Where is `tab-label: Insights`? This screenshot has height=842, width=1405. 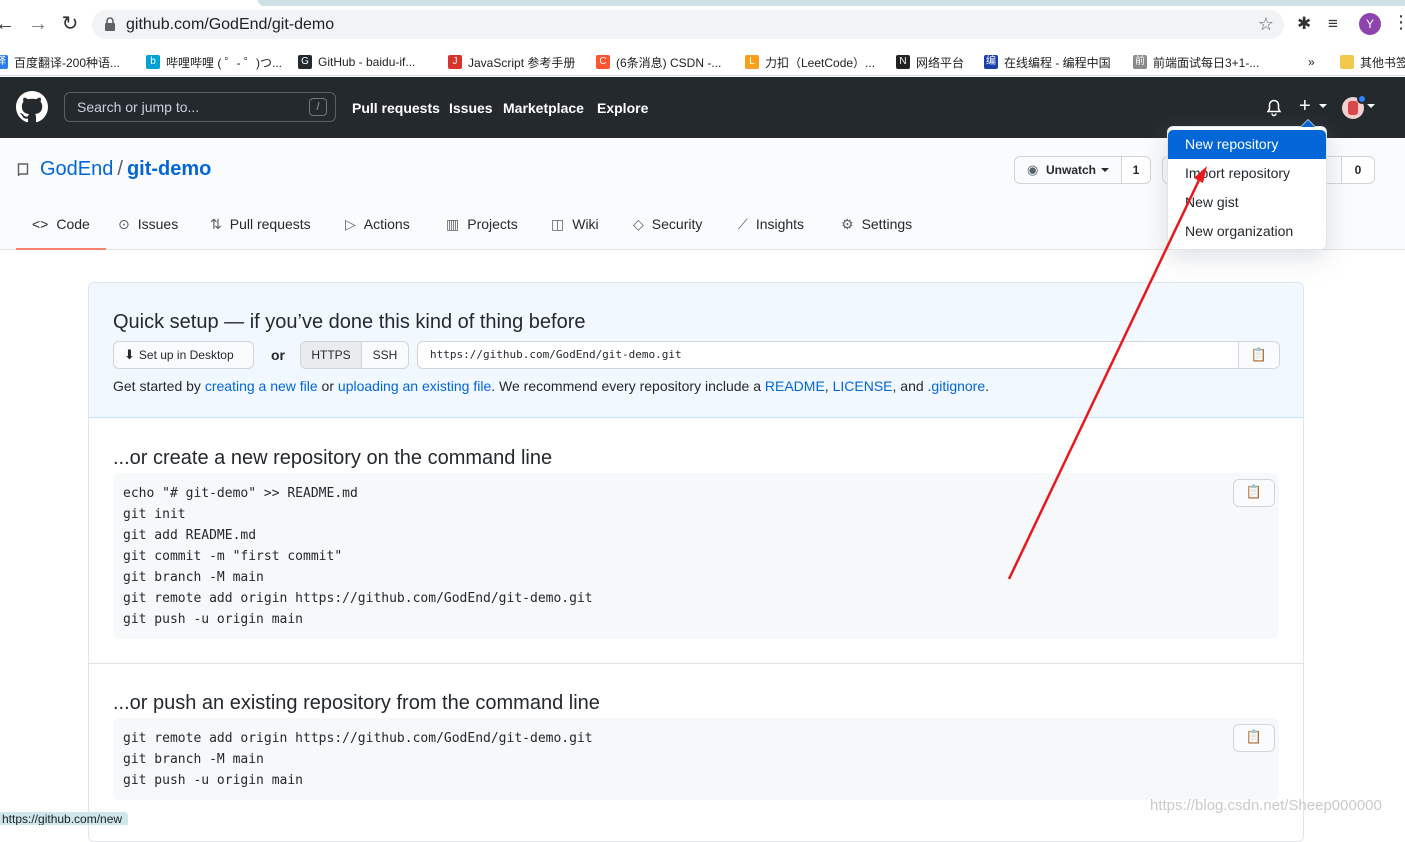
tab-label: Insights is located at coordinates (780, 224).